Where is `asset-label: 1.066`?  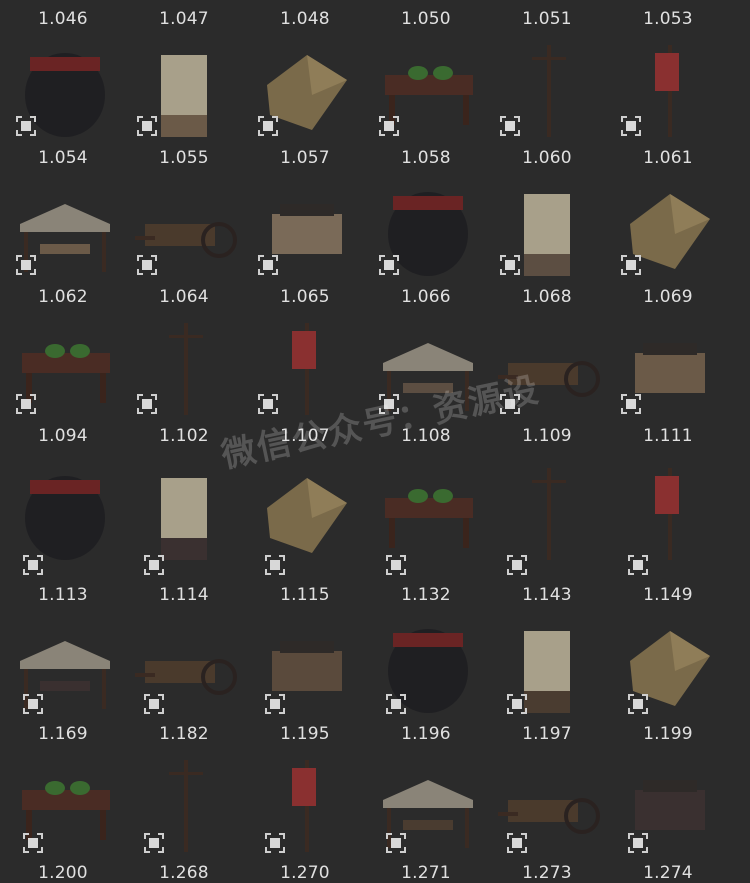
asset-label: 1.066 is located at coordinates (426, 297).